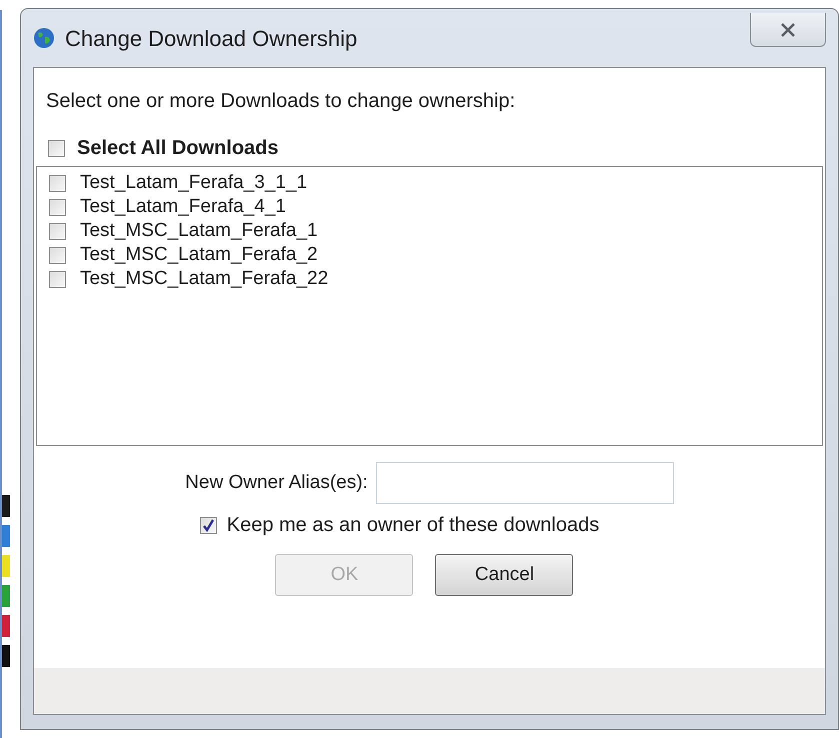 The height and width of the screenshot is (738, 839). I want to click on close-button, so click(788, 30).